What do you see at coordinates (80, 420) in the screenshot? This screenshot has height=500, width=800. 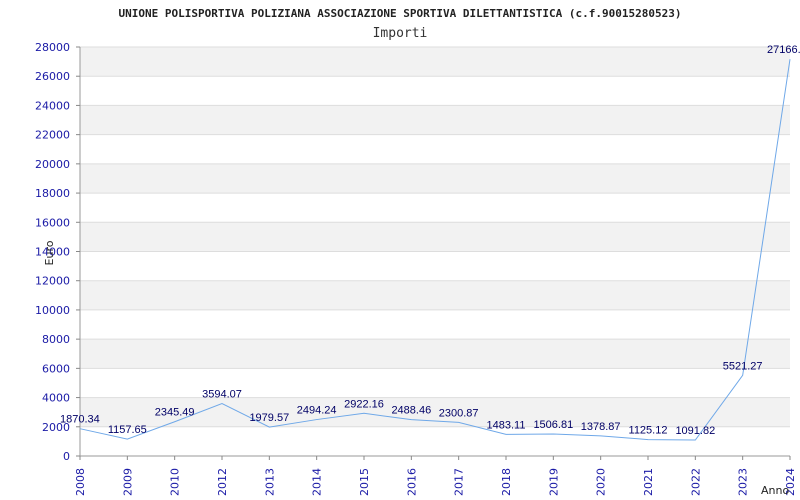 I see `data-label: 1870.34` at bounding box center [80, 420].